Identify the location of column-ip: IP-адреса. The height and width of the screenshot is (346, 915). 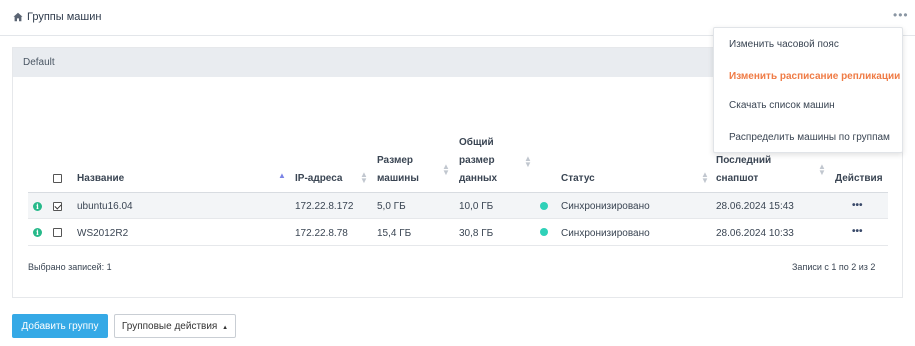
(318, 179).